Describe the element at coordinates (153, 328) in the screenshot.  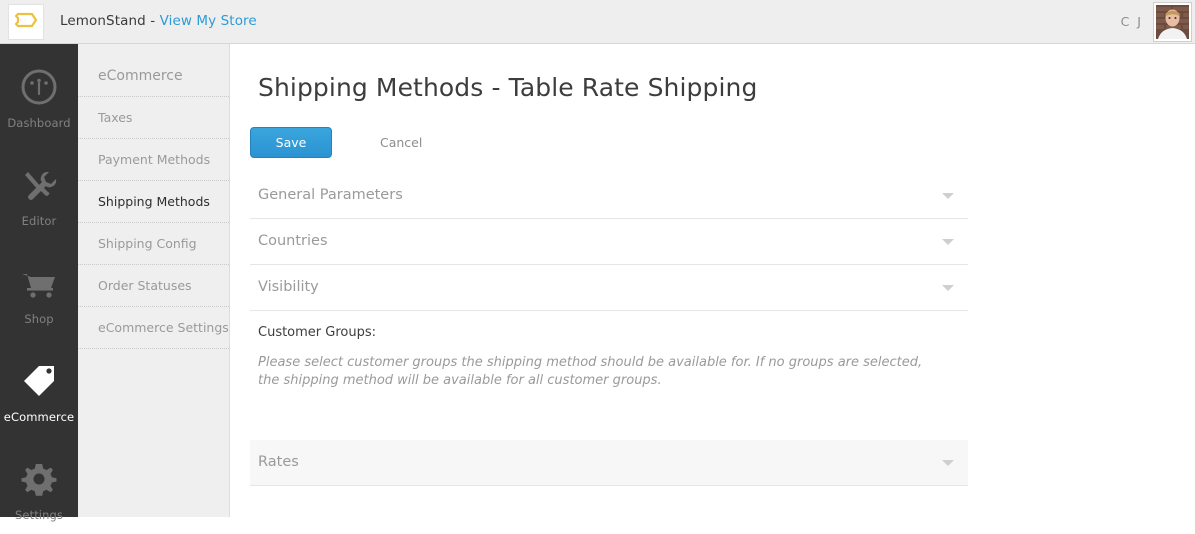
I see `sidebar-item-ecommerce-settings: eCommerce Settings` at that location.